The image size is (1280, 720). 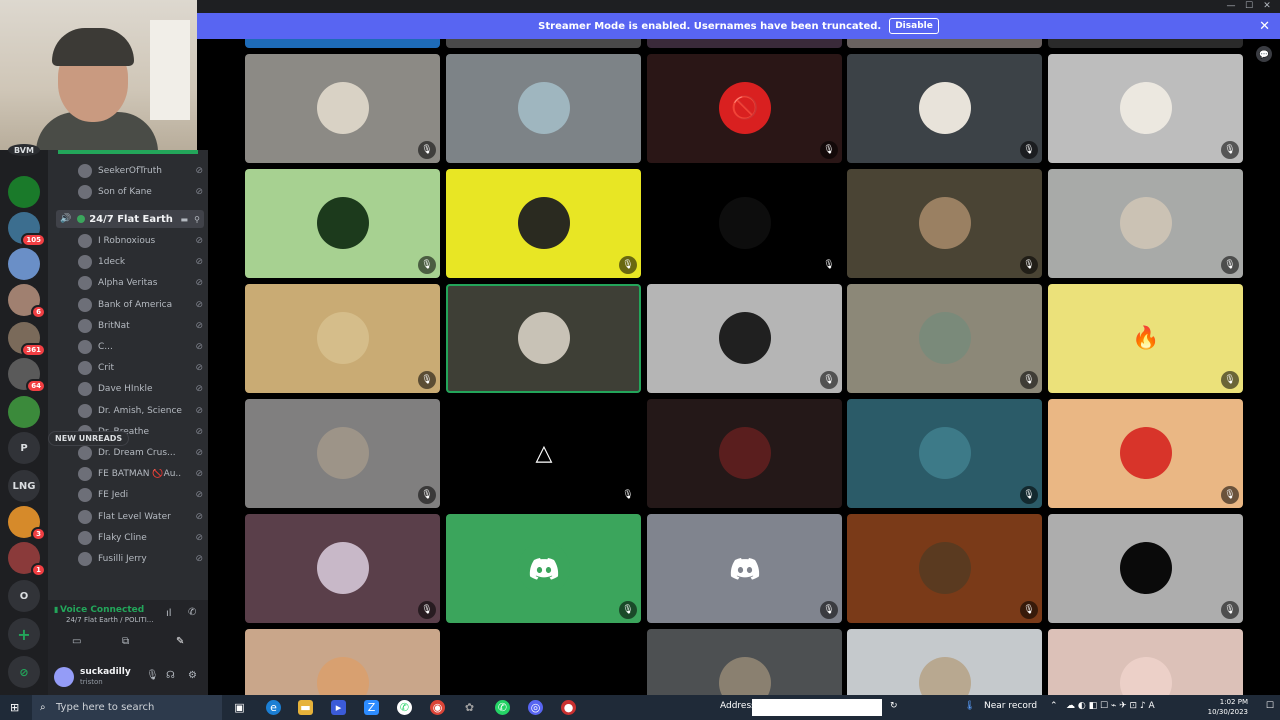 I want to click on disconnect-icon: ✆, so click(x=192, y=612).